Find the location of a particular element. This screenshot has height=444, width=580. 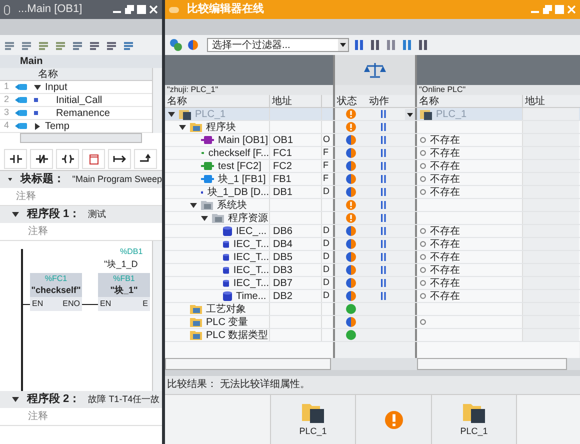

tree-row: Time... DB2 D 不存在 is located at coordinates (372, 296).